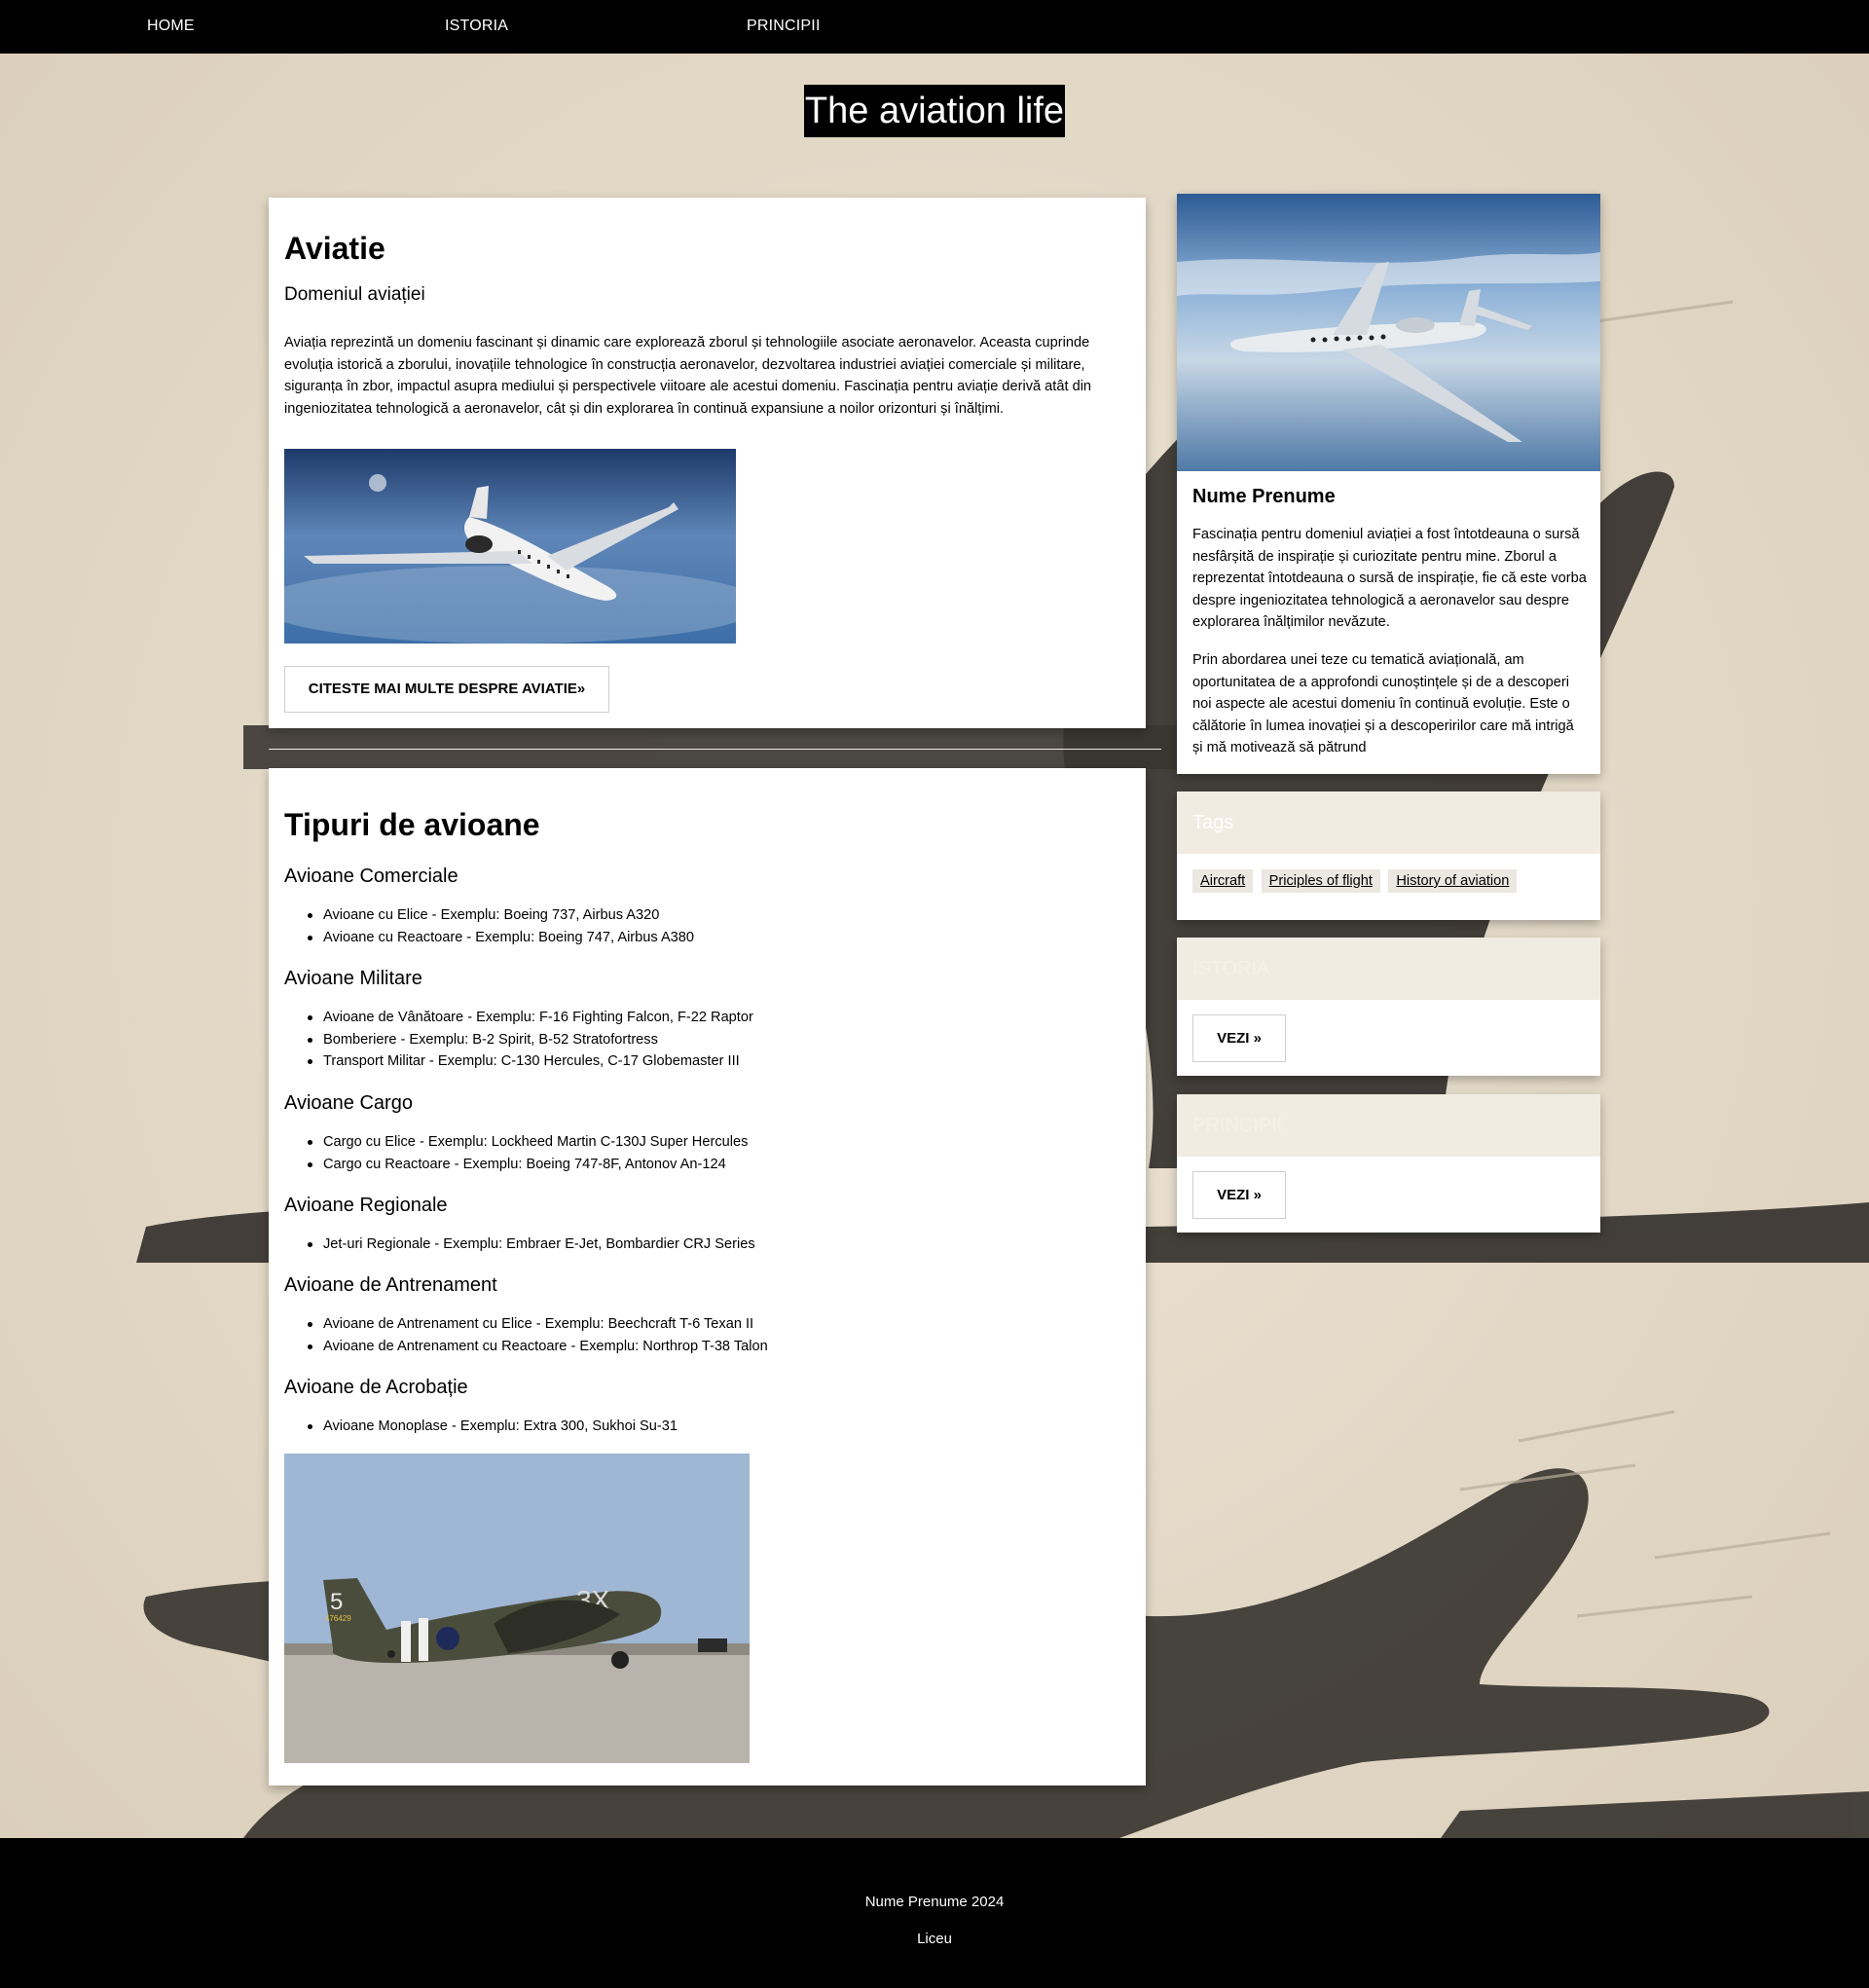 Image resolution: width=1869 pixels, height=1988 pixels. I want to click on vezi-istoria-button: VEZI », so click(1239, 1038).